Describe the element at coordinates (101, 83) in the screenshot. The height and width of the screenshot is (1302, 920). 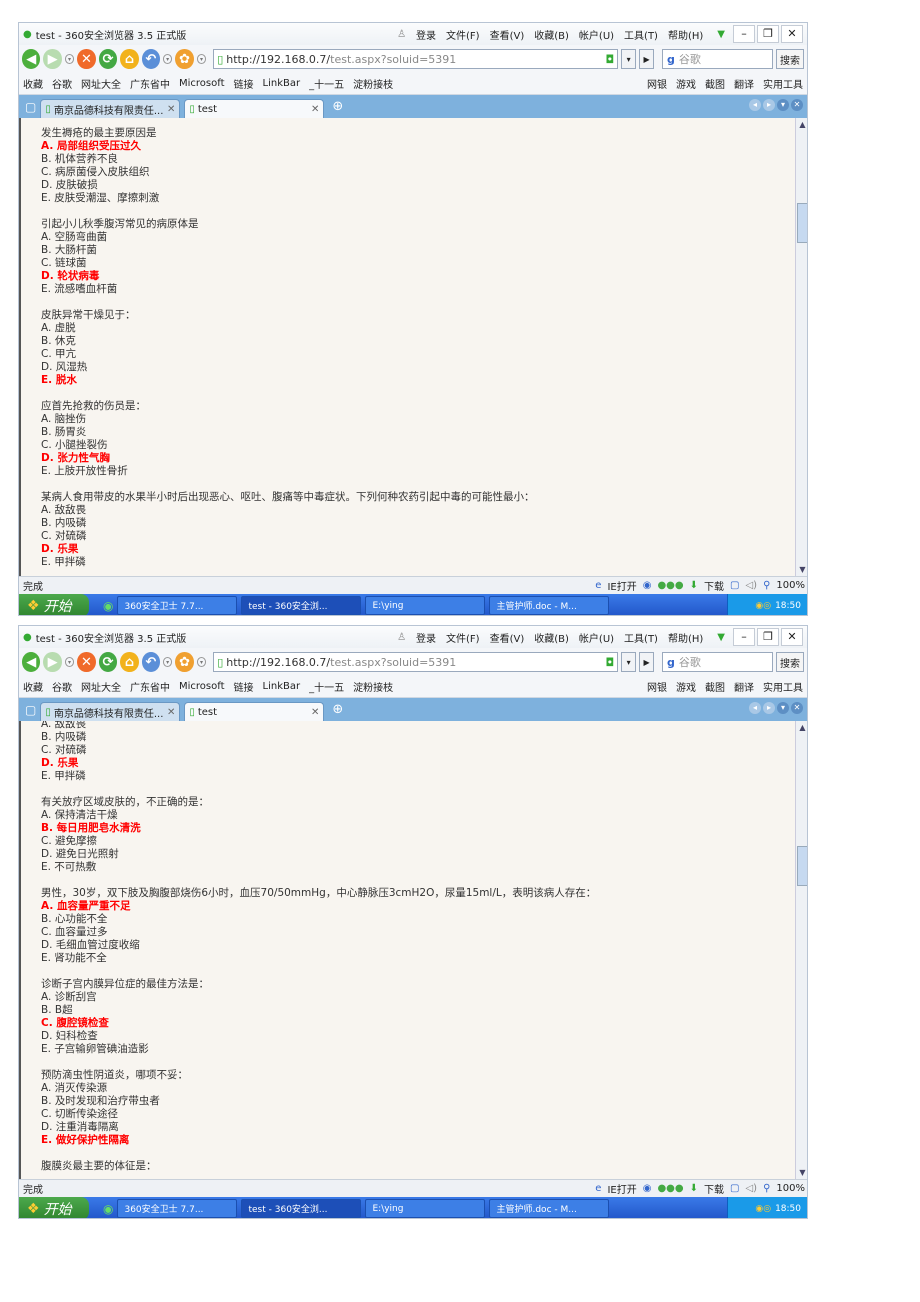
I see `favorite-item: 网址大全` at that location.